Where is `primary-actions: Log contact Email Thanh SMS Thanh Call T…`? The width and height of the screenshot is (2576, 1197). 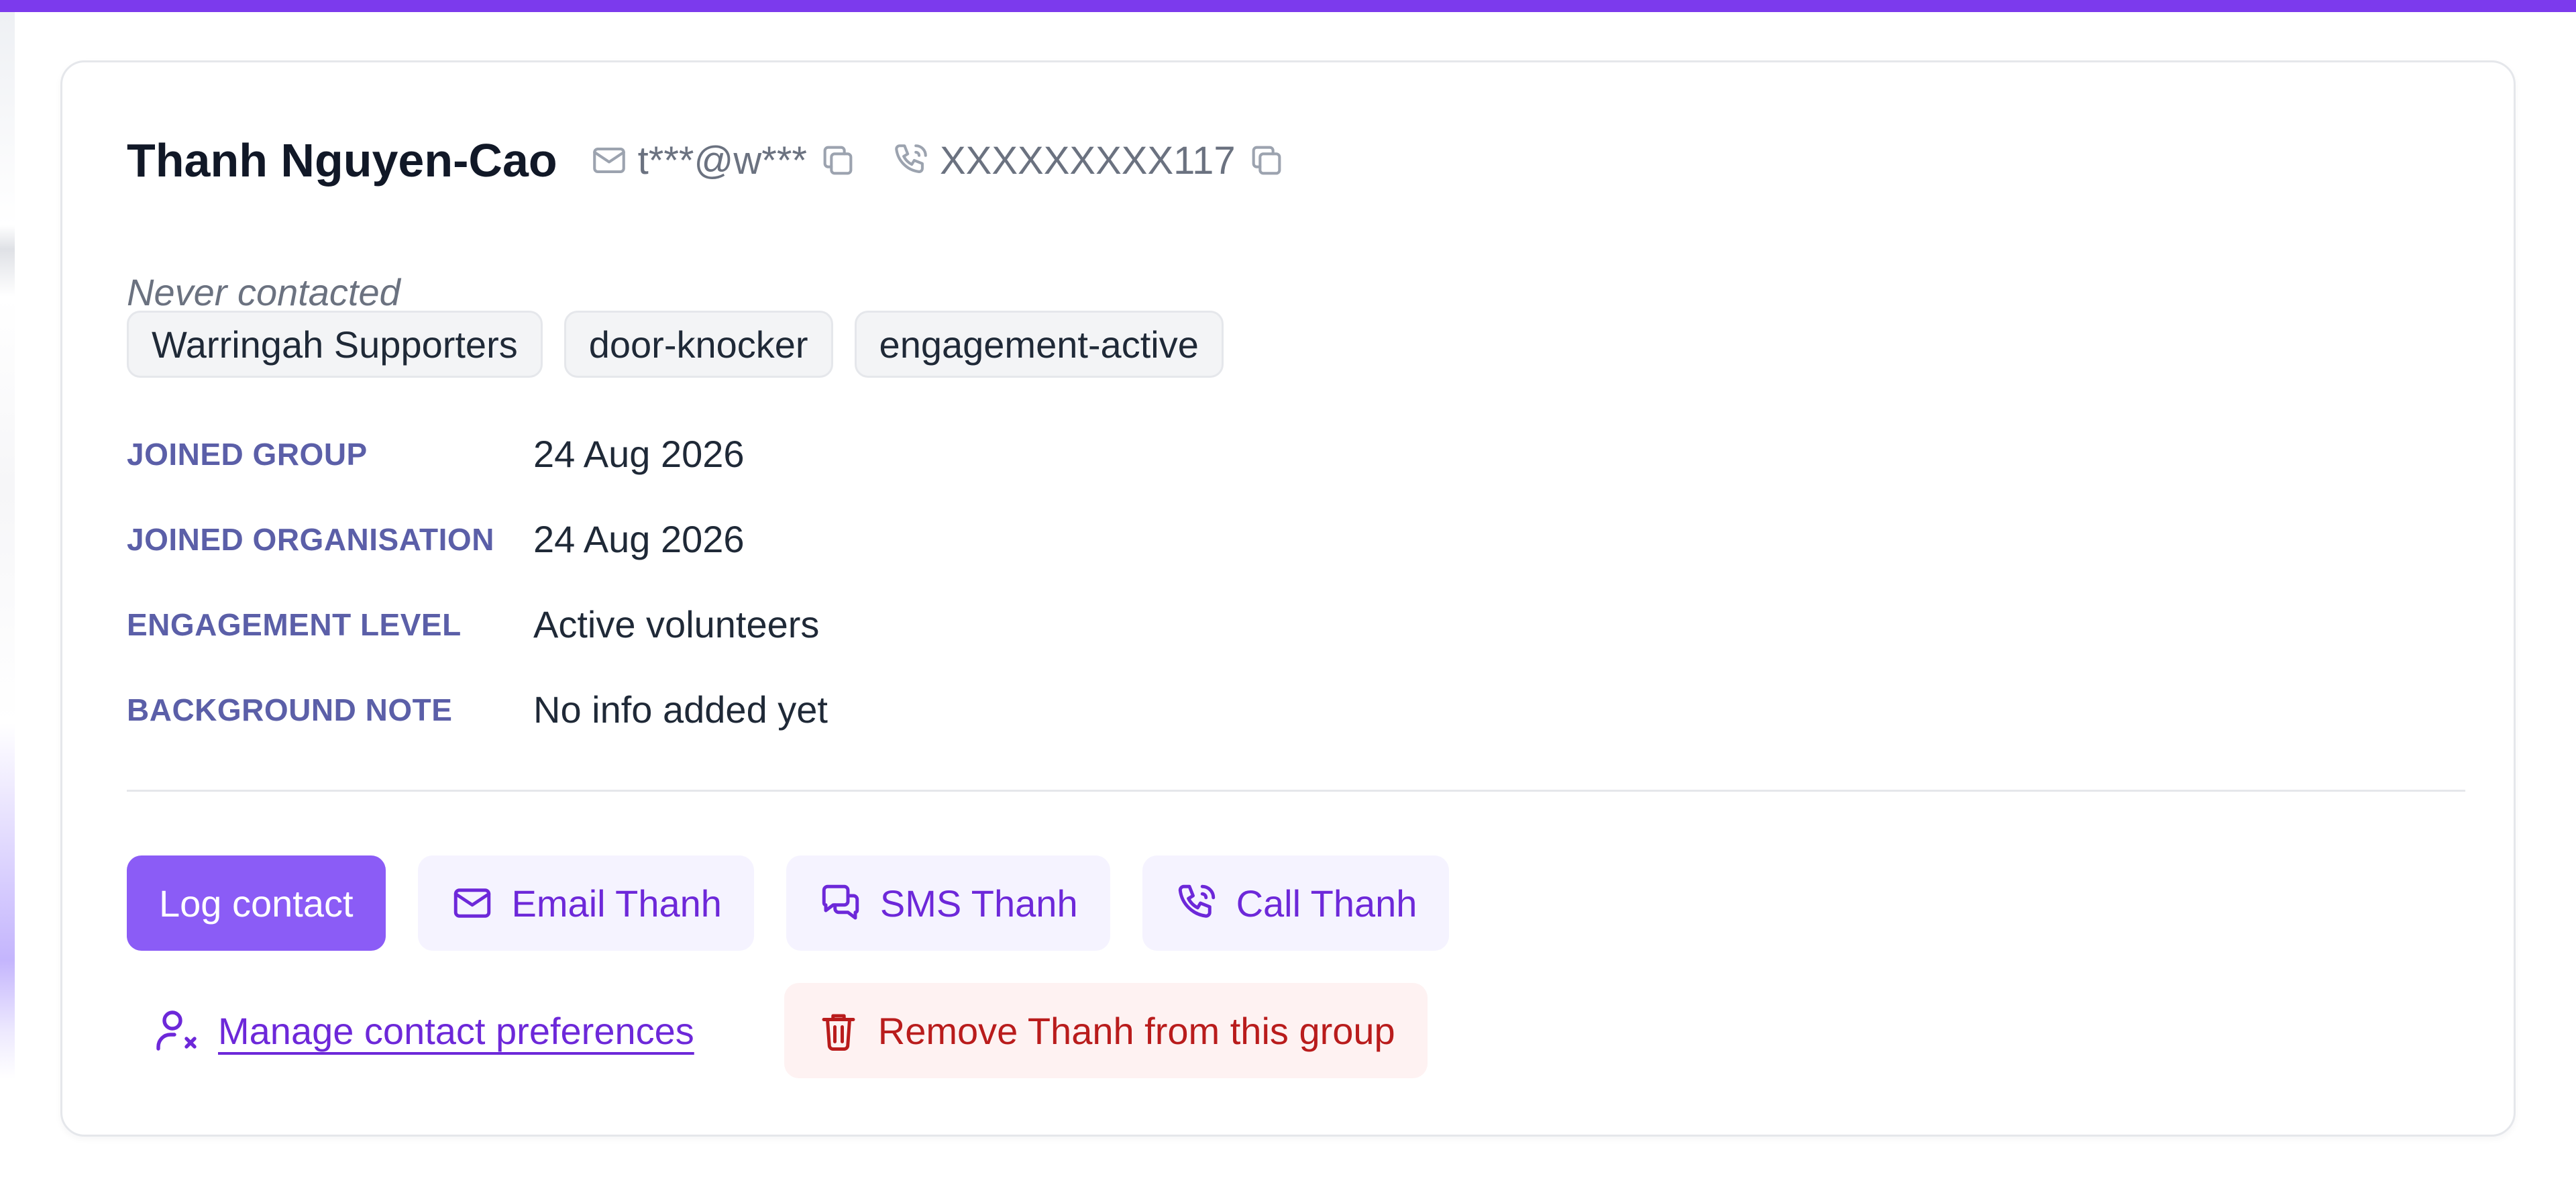
primary-actions: Log contact Email Thanh SMS Thanh Call T… is located at coordinates (788, 903).